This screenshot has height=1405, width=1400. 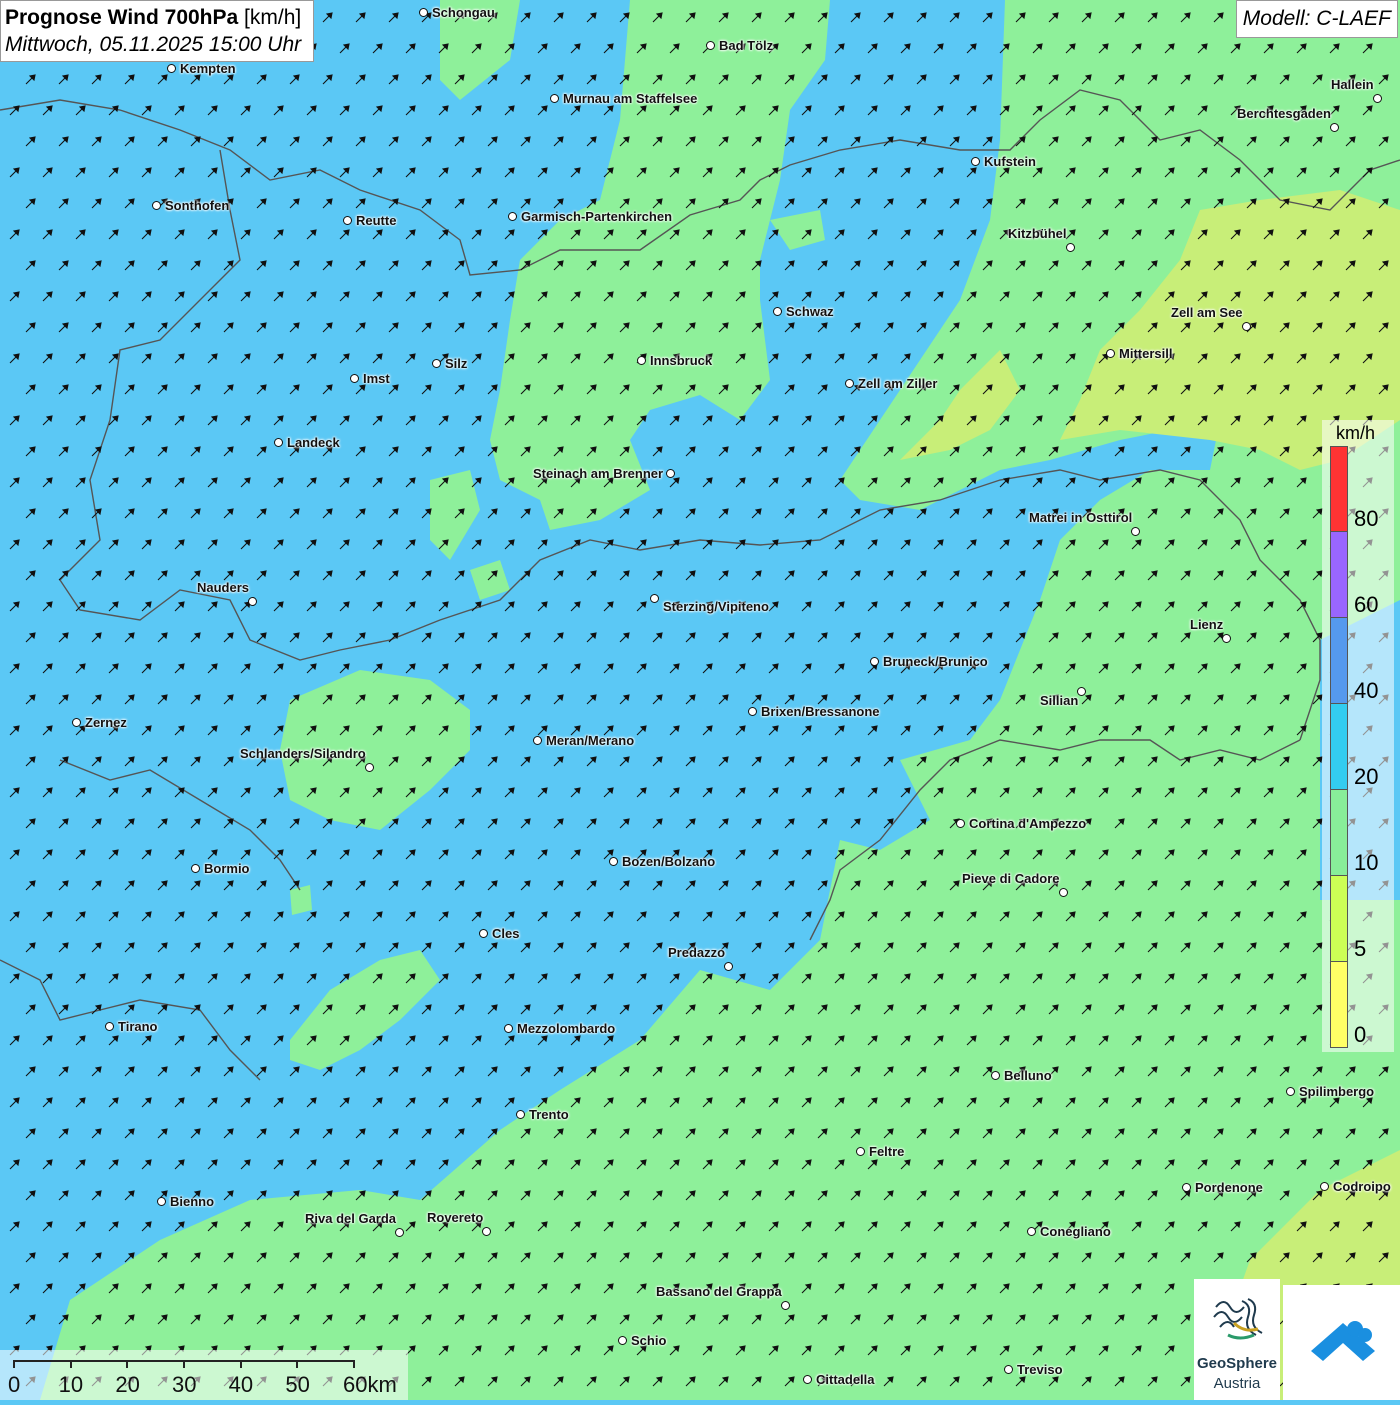 What do you see at coordinates (566, 1028) in the screenshot?
I see `city-label: Mezzolombardo` at bounding box center [566, 1028].